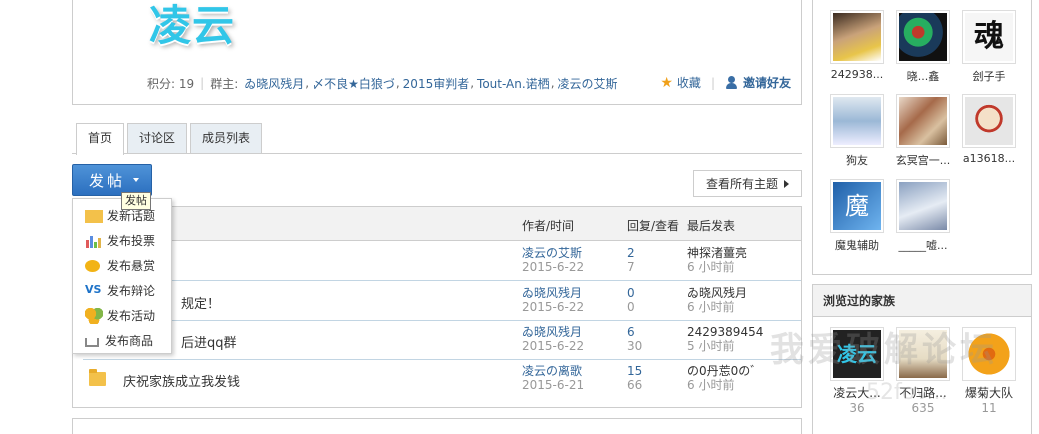  I want to click on chevron-down-icon, so click(136, 180).